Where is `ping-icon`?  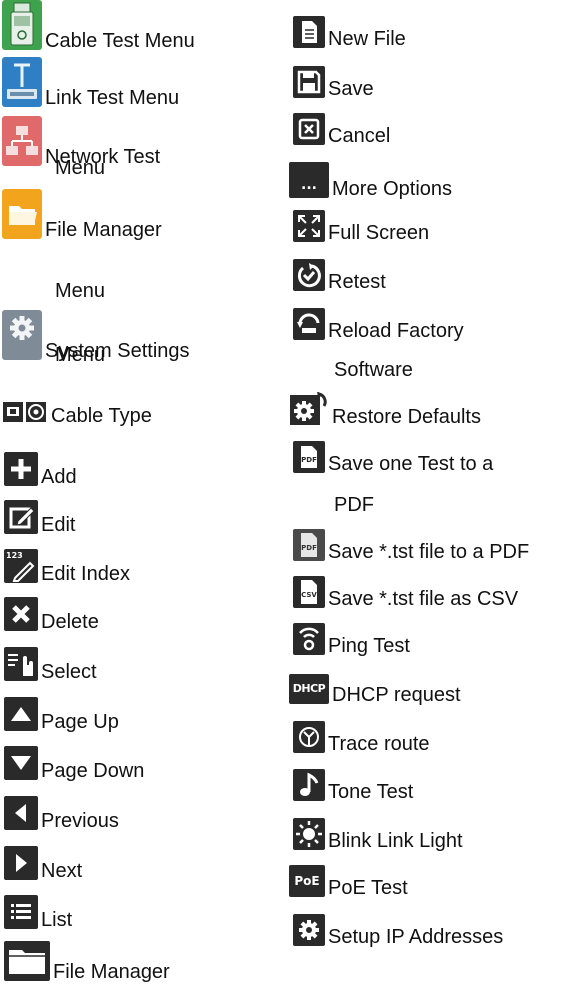 ping-icon is located at coordinates (309, 639).